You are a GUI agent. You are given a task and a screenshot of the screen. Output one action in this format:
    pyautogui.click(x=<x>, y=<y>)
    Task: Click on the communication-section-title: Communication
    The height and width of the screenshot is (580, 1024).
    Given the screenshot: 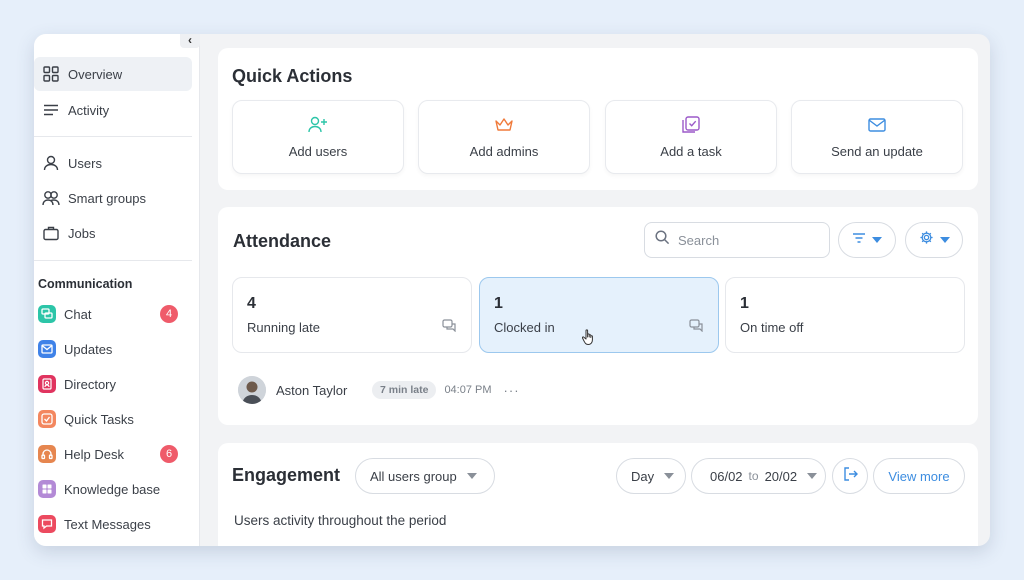 What is the action you would take?
    pyautogui.click(x=85, y=284)
    